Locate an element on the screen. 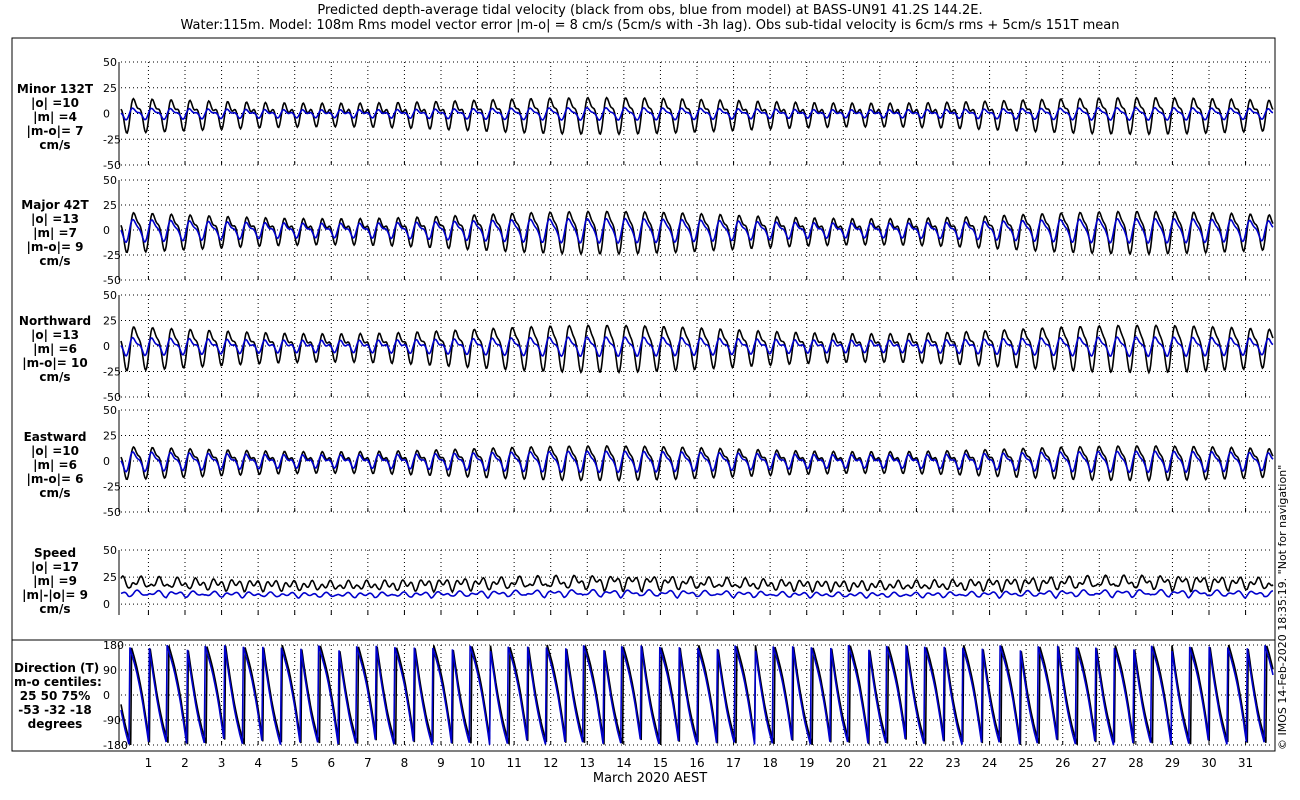 The height and width of the screenshot is (800, 1300). x-tick-label-day-23: 23 is located at coordinates (952, 763).